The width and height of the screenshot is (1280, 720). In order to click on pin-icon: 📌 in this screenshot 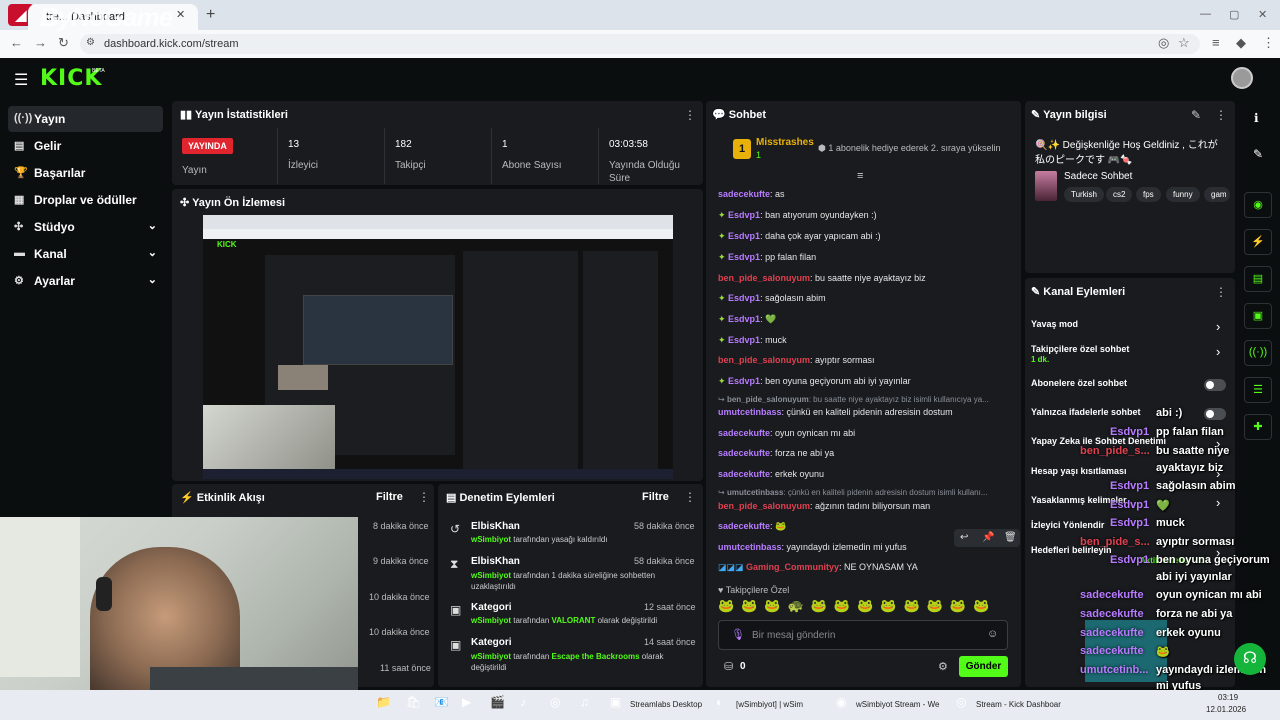, I will do `click(988, 537)`.